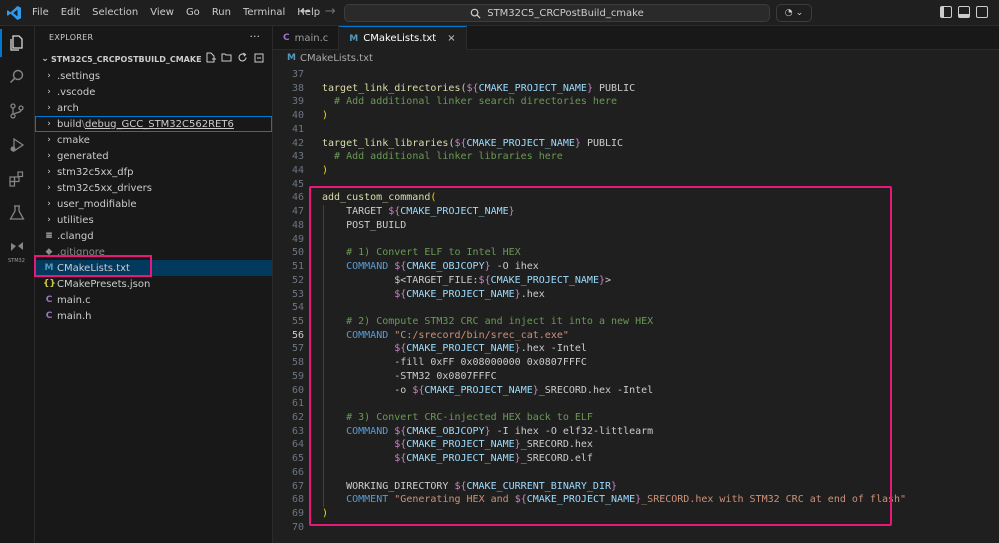 The height and width of the screenshot is (543, 999). I want to click on tab-main-c: Cmain.c, so click(306, 38).